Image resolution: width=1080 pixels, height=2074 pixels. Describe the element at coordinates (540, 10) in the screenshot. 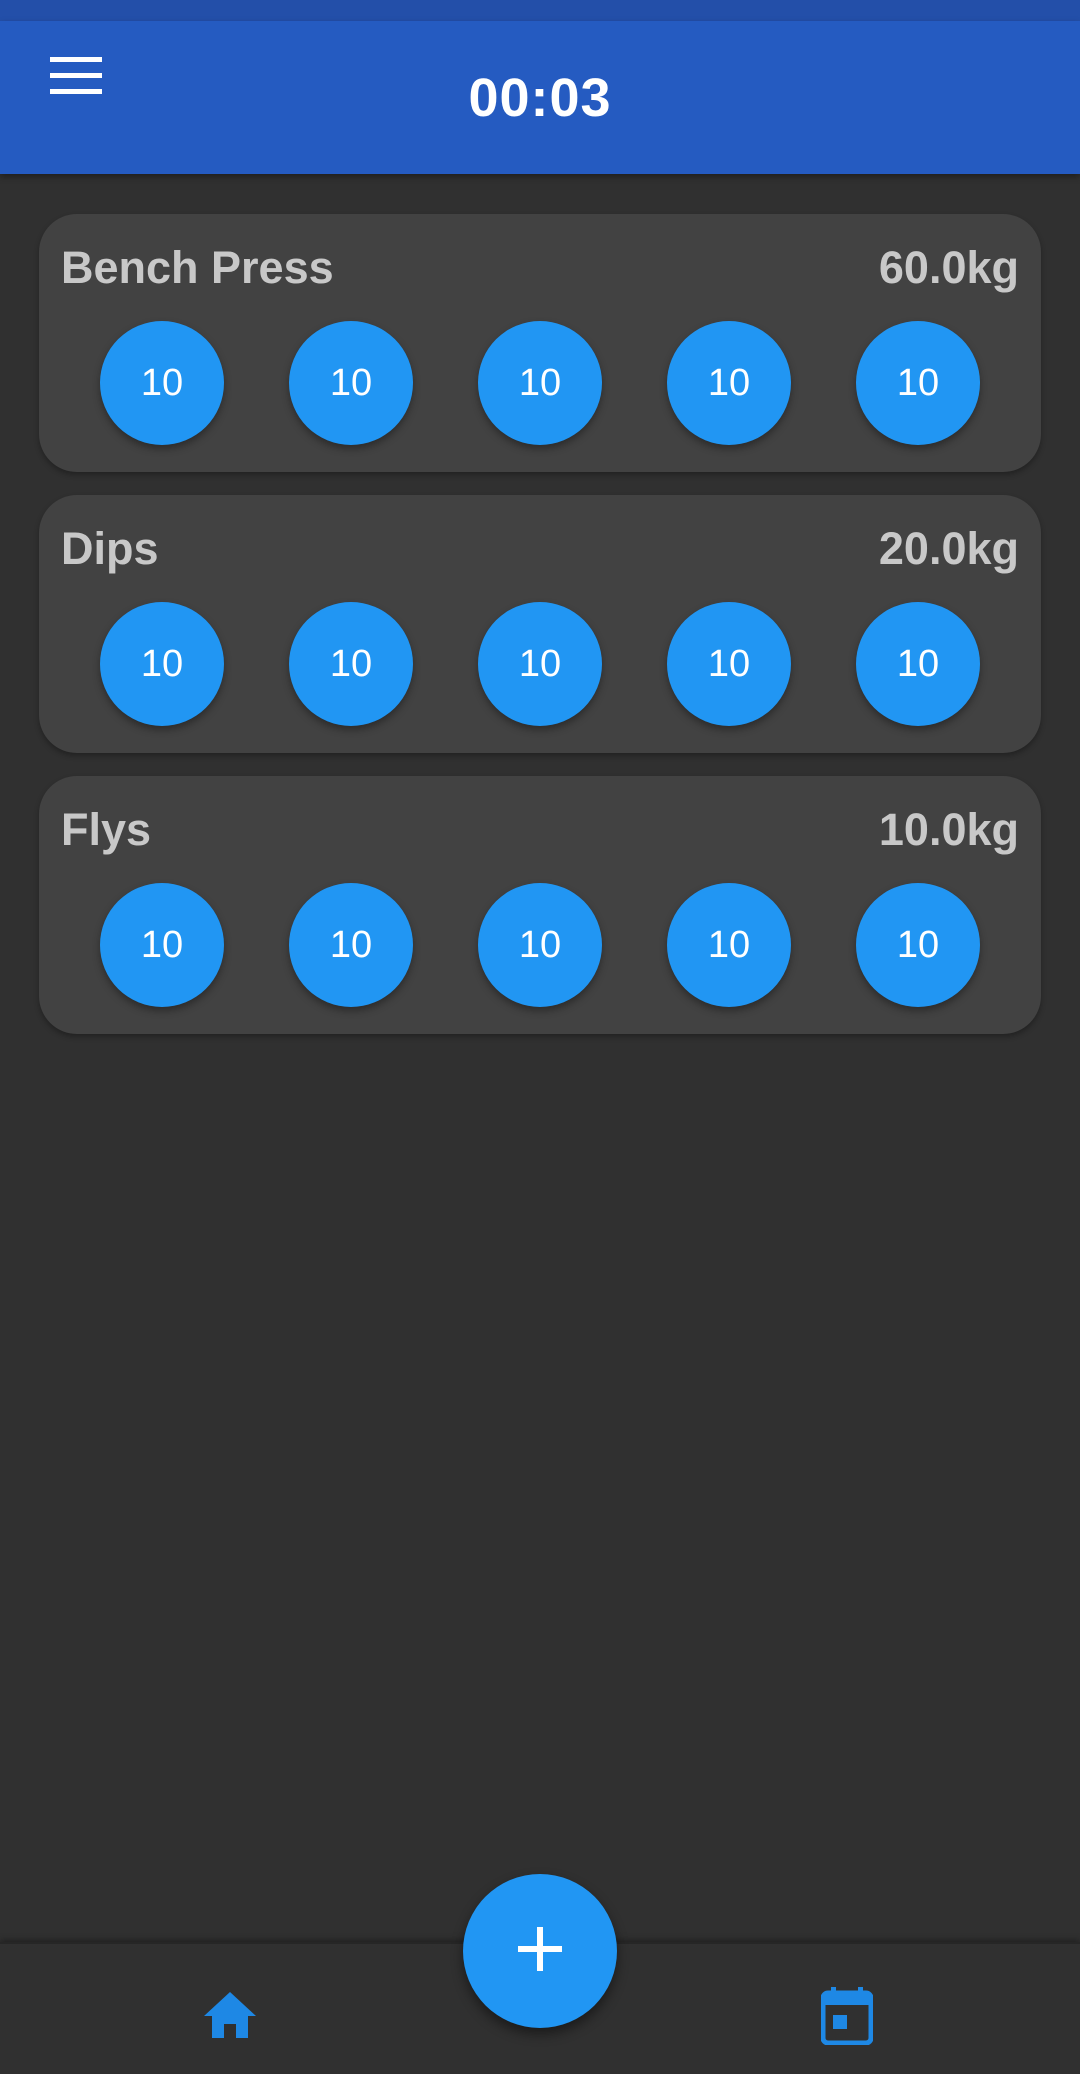

I see `status-bar` at that location.